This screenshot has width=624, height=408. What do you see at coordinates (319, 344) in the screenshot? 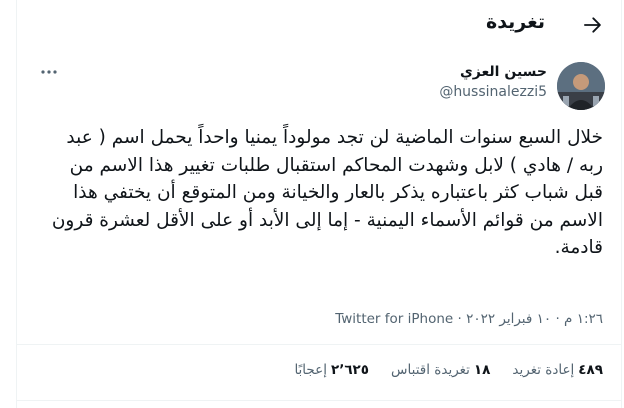
I see `divider` at bounding box center [319, 344].